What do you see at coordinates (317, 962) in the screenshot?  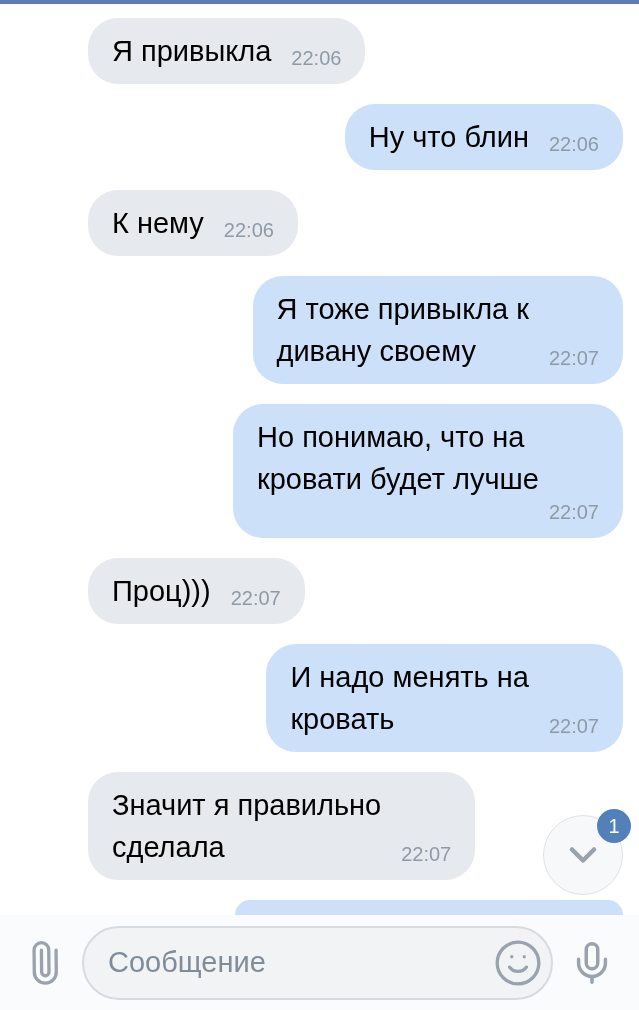 I see `message-field: Сообщение` at bounding box center [317, 962].